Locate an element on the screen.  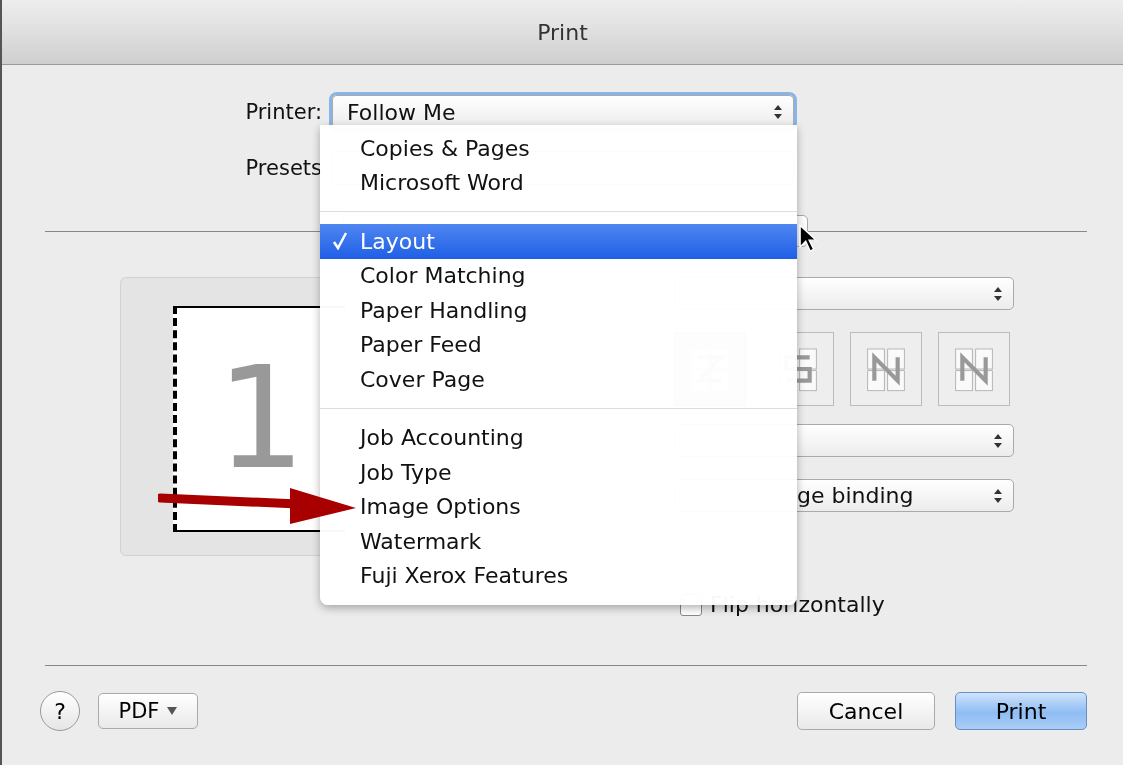
menu-item: Microsoft Word is located at coordinates (558, 182).